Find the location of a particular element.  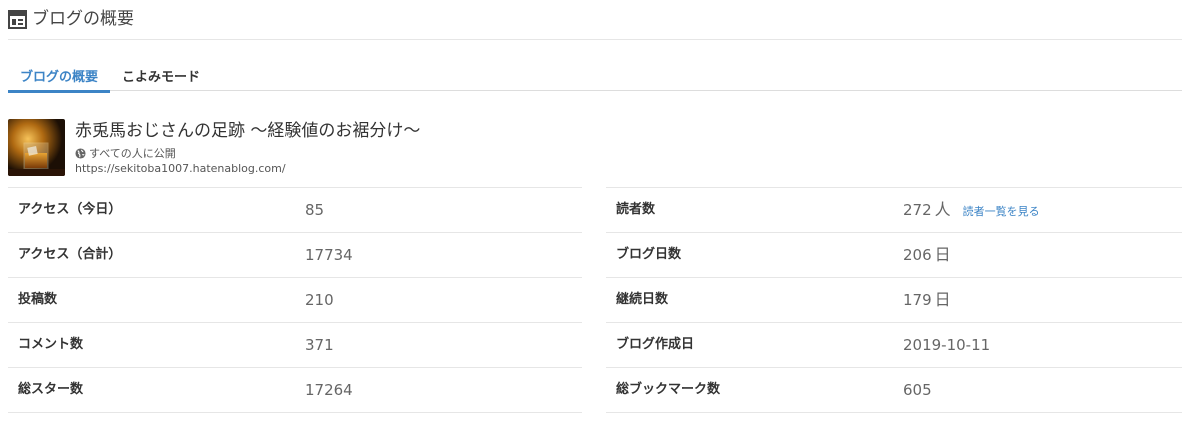

stat-label: コメント数 is located at coordinates (51, 344).